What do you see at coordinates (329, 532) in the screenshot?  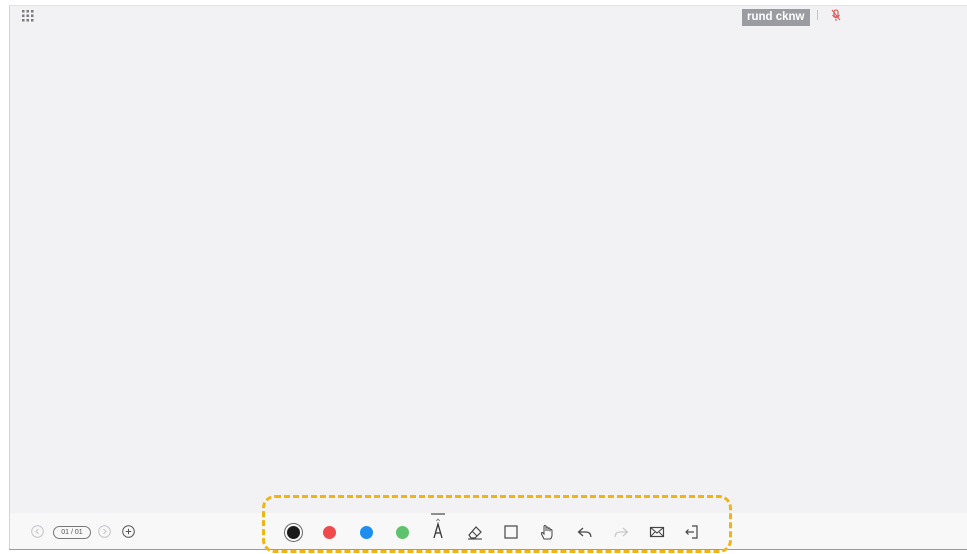 I see `color-red-swatch` at bounding box center [329, 532].